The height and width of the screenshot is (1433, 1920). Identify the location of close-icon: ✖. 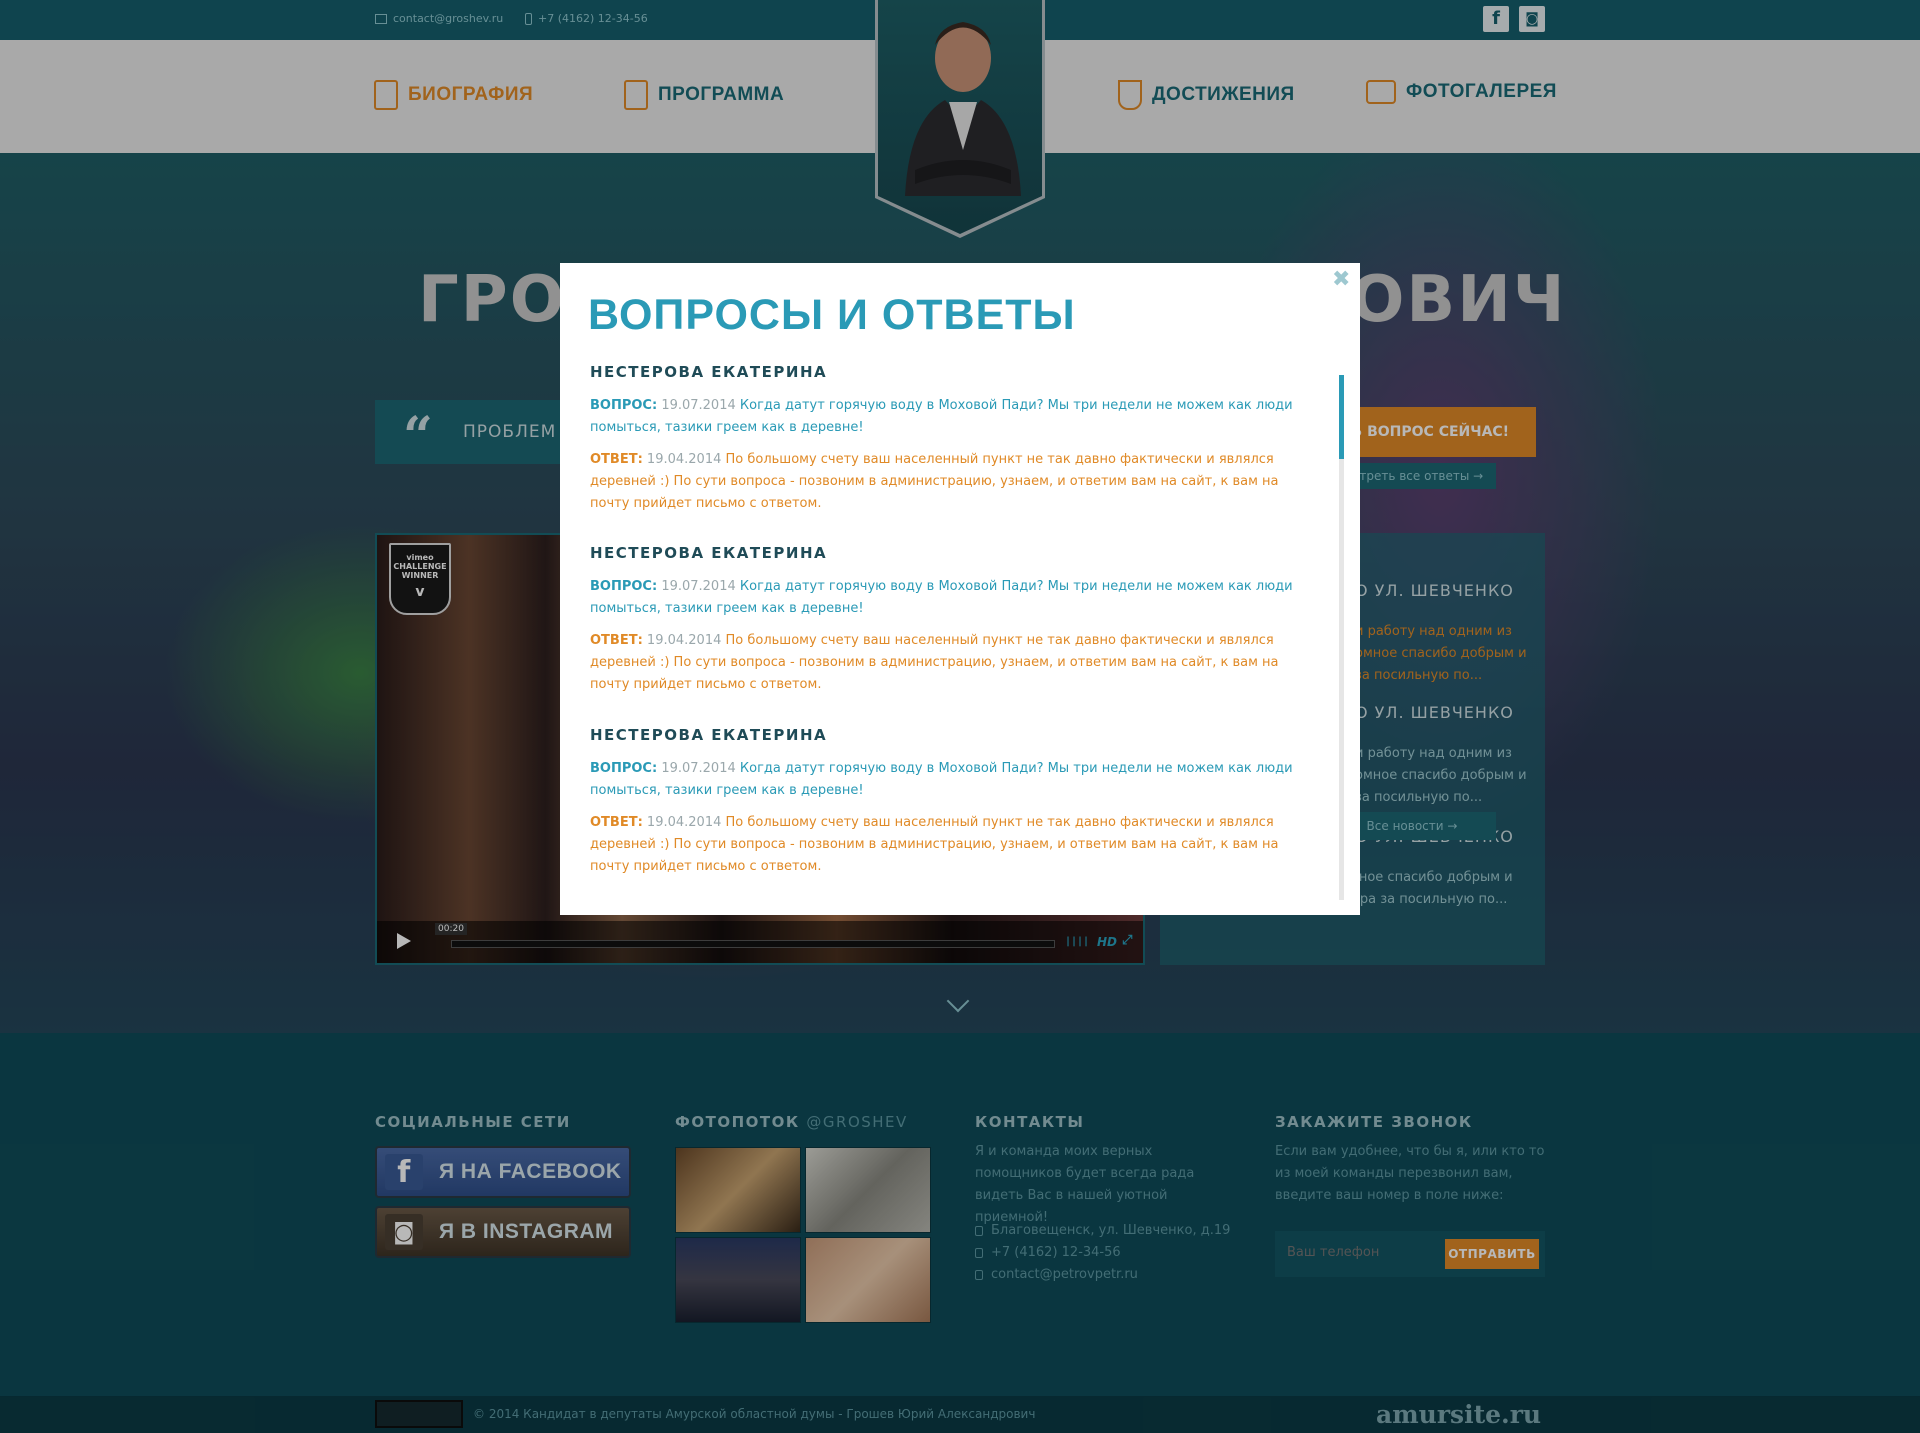
(1341, 280).